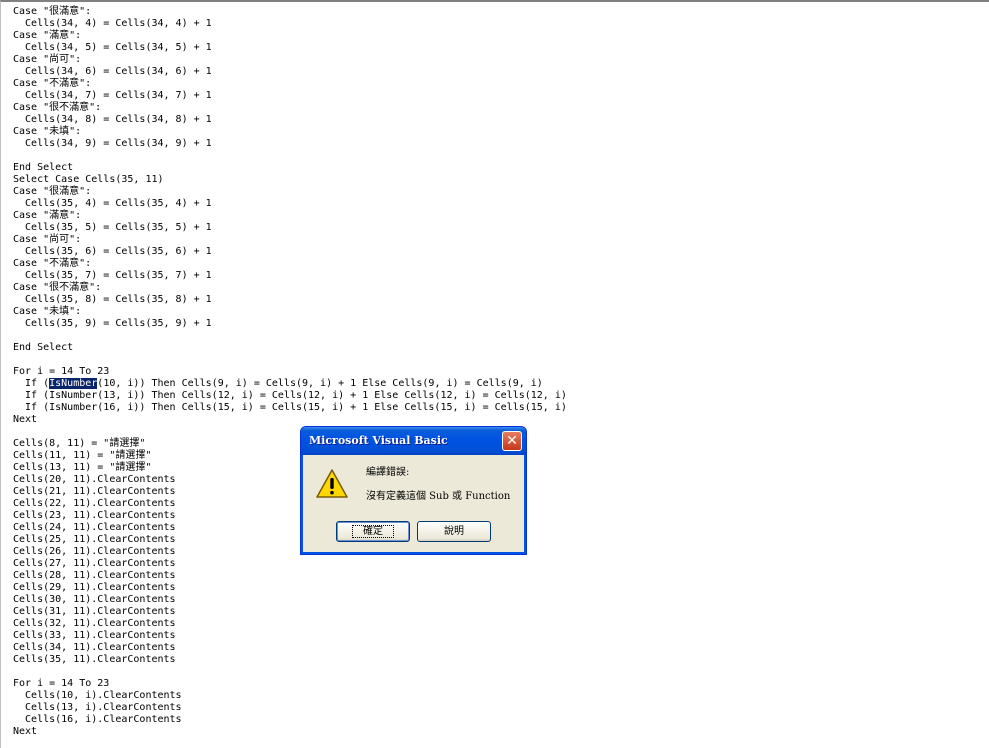 The height and width of the screenshot is (748, 989). Describe the element at coordinates (290, 48) in the screenshot. I see `code-line: Cells(34, 5) = Cells(34, 5) + 1` at that location.